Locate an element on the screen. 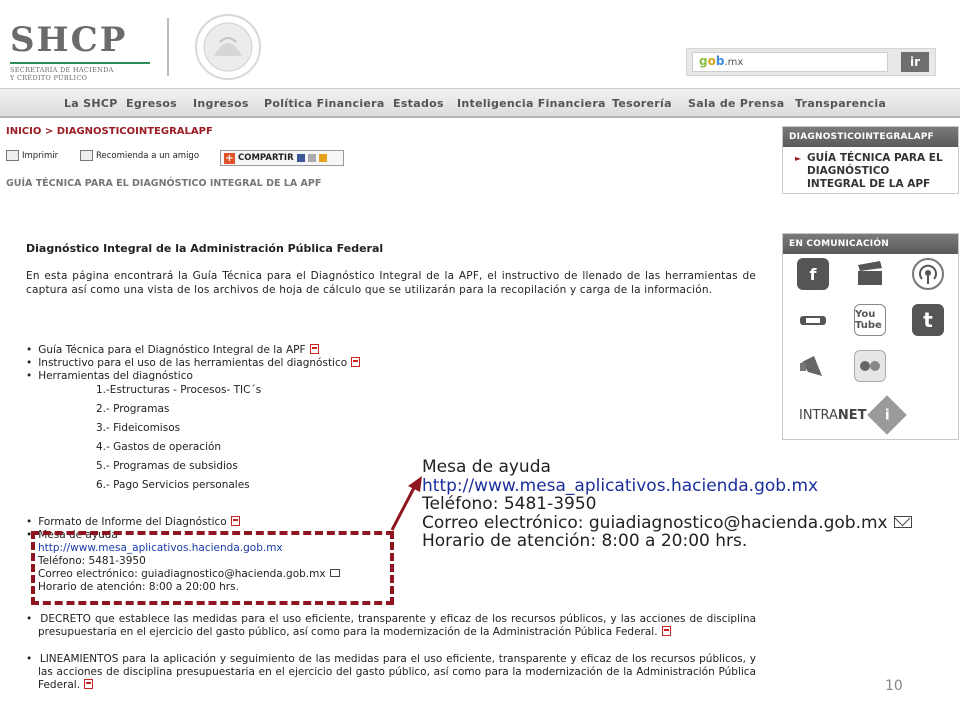 Image resolution: width=960 pixels, height=720 pixels. nav-item-inteligencia-financiera: Inteligencia Financiera is located at coordinates (531, 103).